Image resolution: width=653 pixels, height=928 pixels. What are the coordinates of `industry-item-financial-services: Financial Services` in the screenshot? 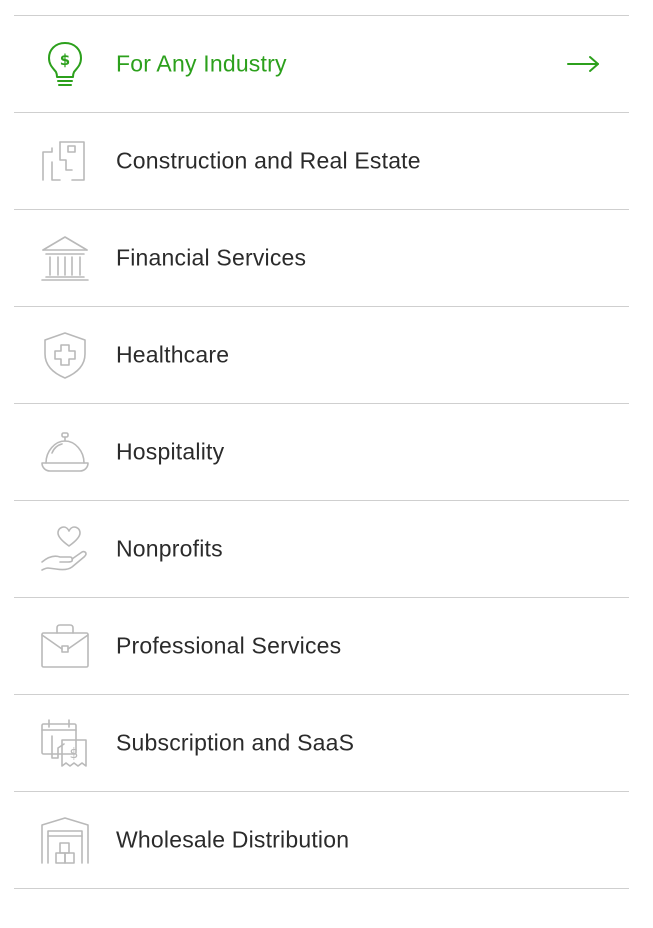 It's located at (321, 258).